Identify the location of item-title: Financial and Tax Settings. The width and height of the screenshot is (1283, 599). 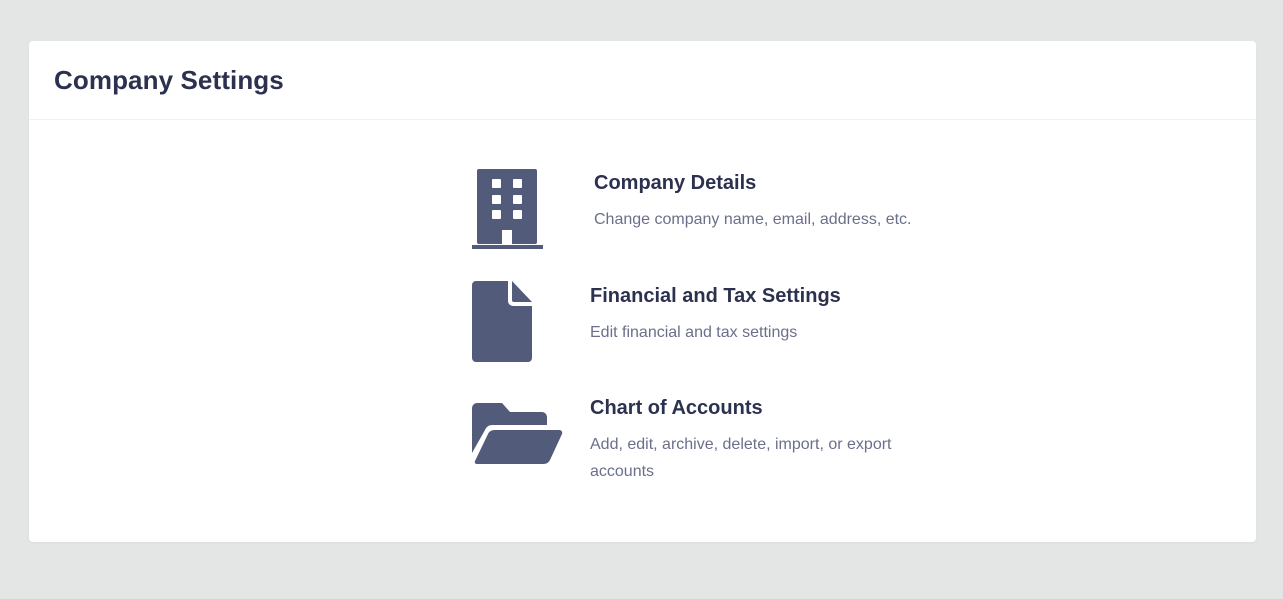
(715, 296).